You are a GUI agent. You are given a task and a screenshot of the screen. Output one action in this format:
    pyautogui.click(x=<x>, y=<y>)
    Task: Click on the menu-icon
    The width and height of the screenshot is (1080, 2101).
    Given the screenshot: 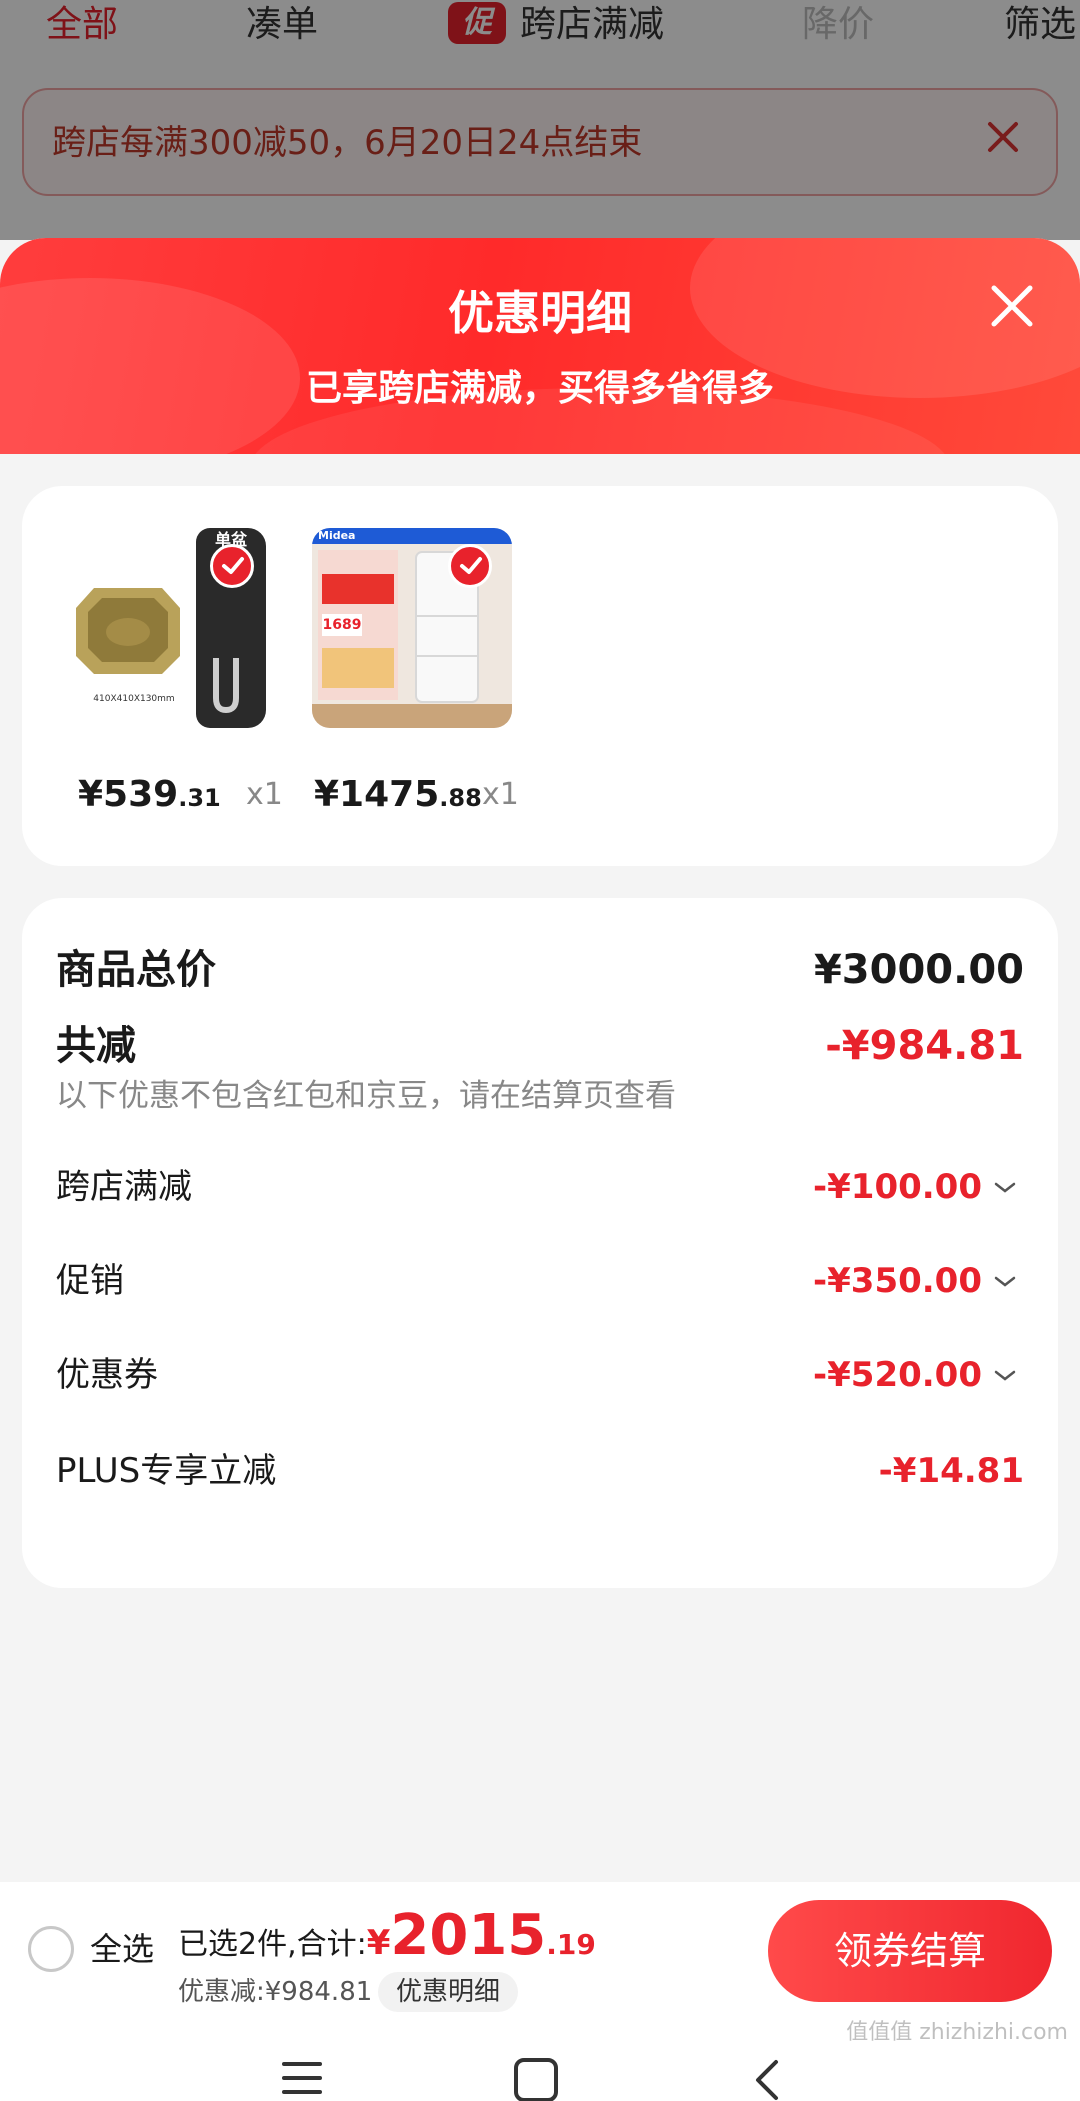 What is the action you would take?
    pyautogui.click(x=304, y=2080)
    